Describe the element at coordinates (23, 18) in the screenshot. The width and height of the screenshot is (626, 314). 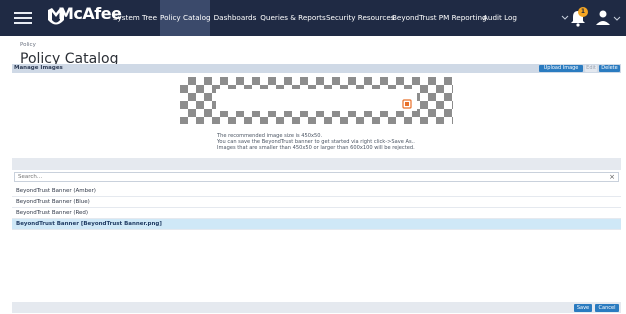
I see `hamburger-menu-icon` at that location.